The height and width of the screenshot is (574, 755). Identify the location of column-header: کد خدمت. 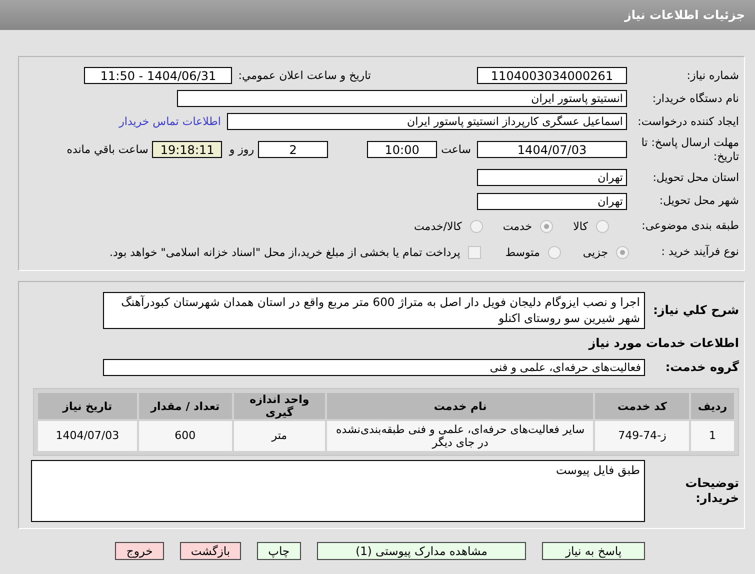
(642, 406).